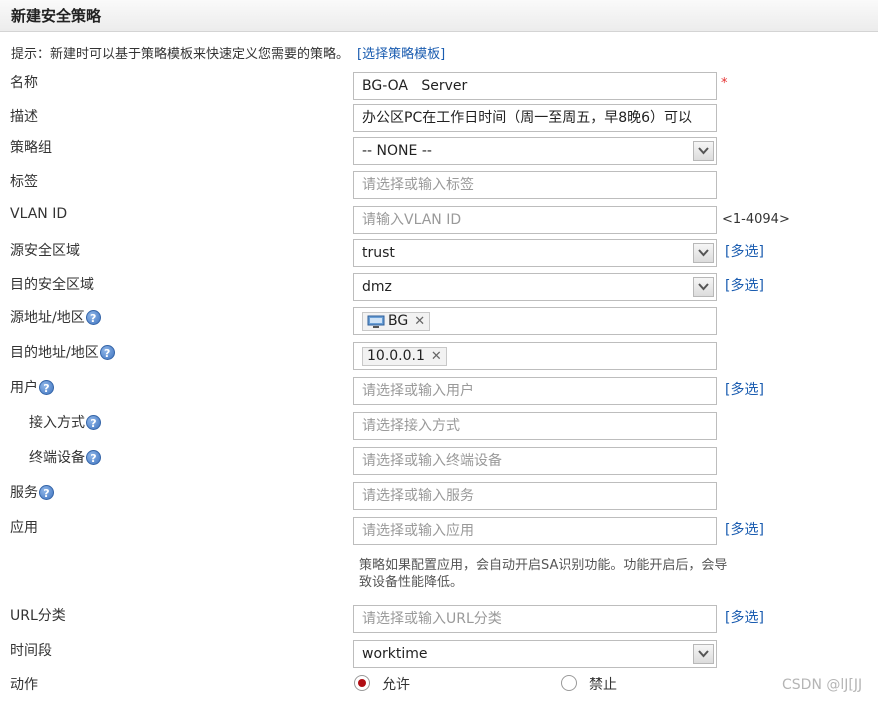  I want to click on group-label: 策略组, so click(31, 148).